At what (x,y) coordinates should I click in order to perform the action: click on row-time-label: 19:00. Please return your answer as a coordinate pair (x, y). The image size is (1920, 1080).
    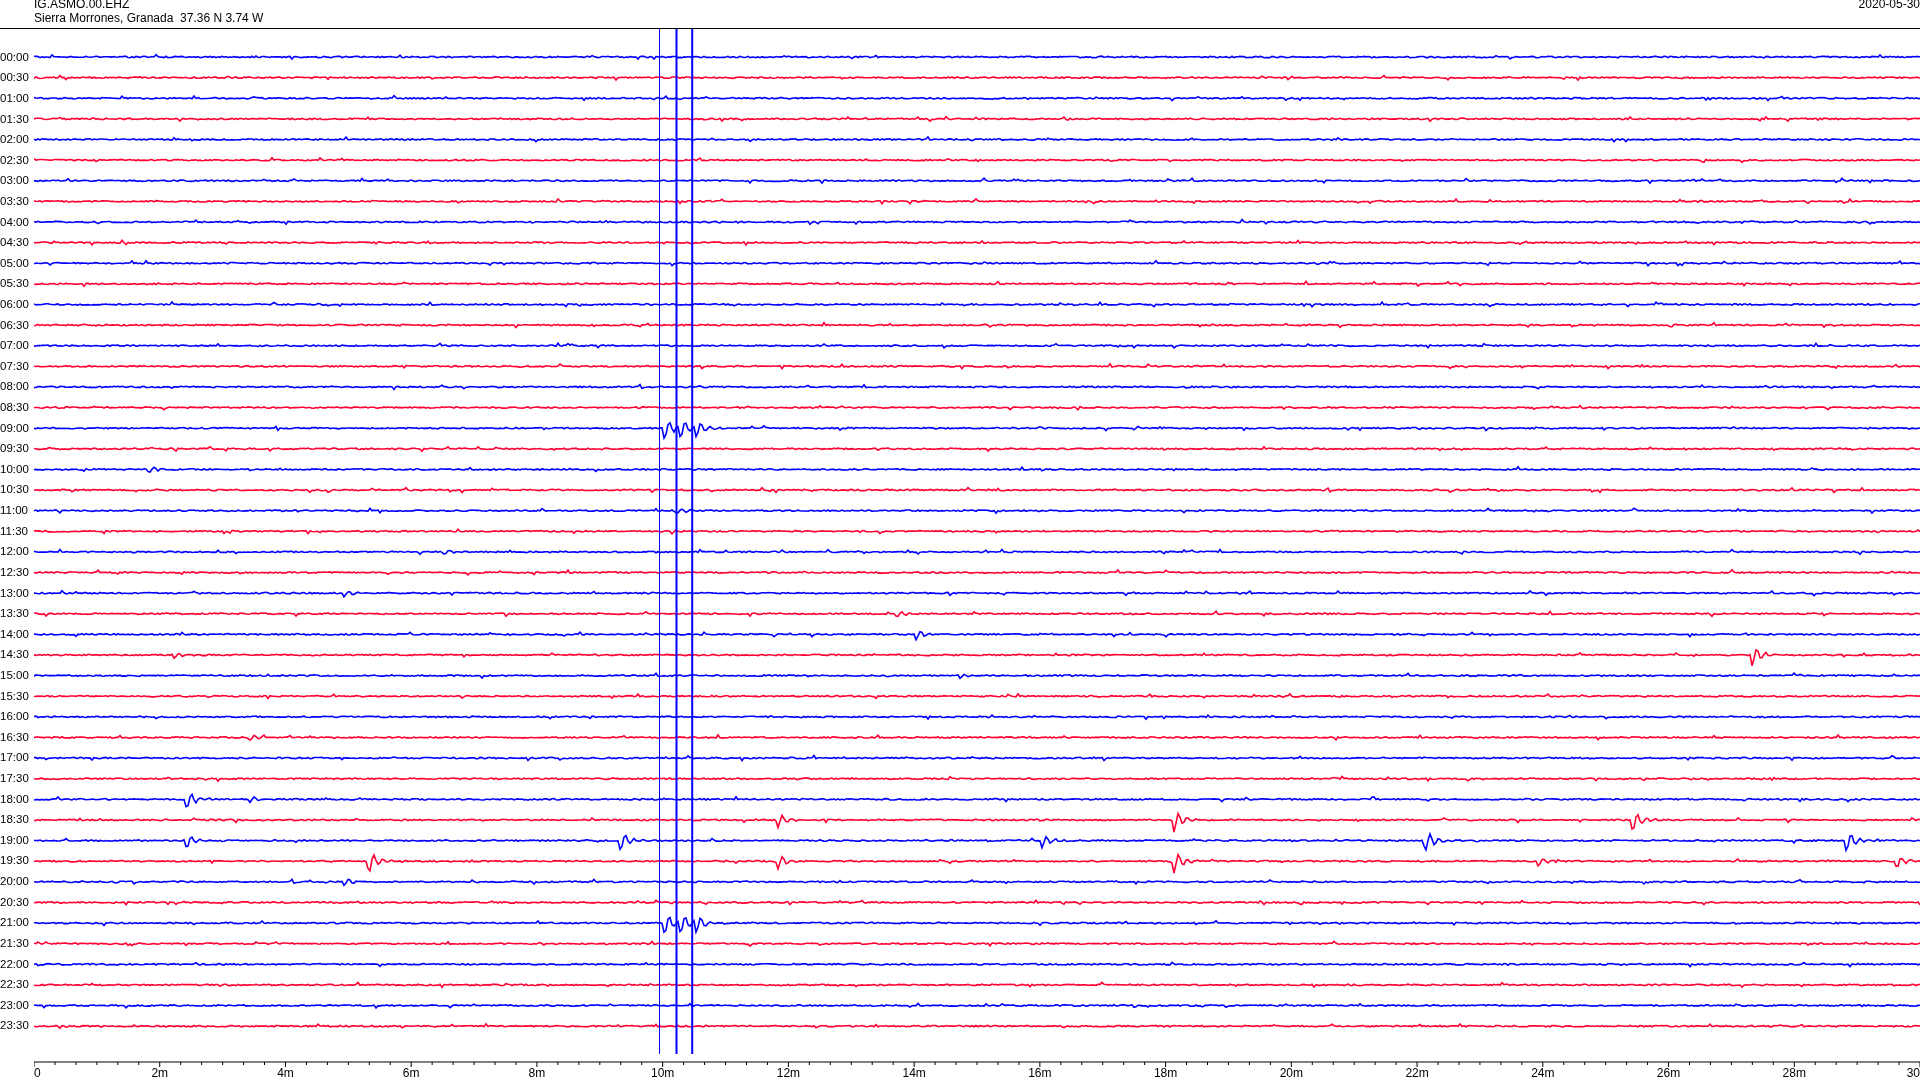
    Looking at the image, I should click on (15, 840).